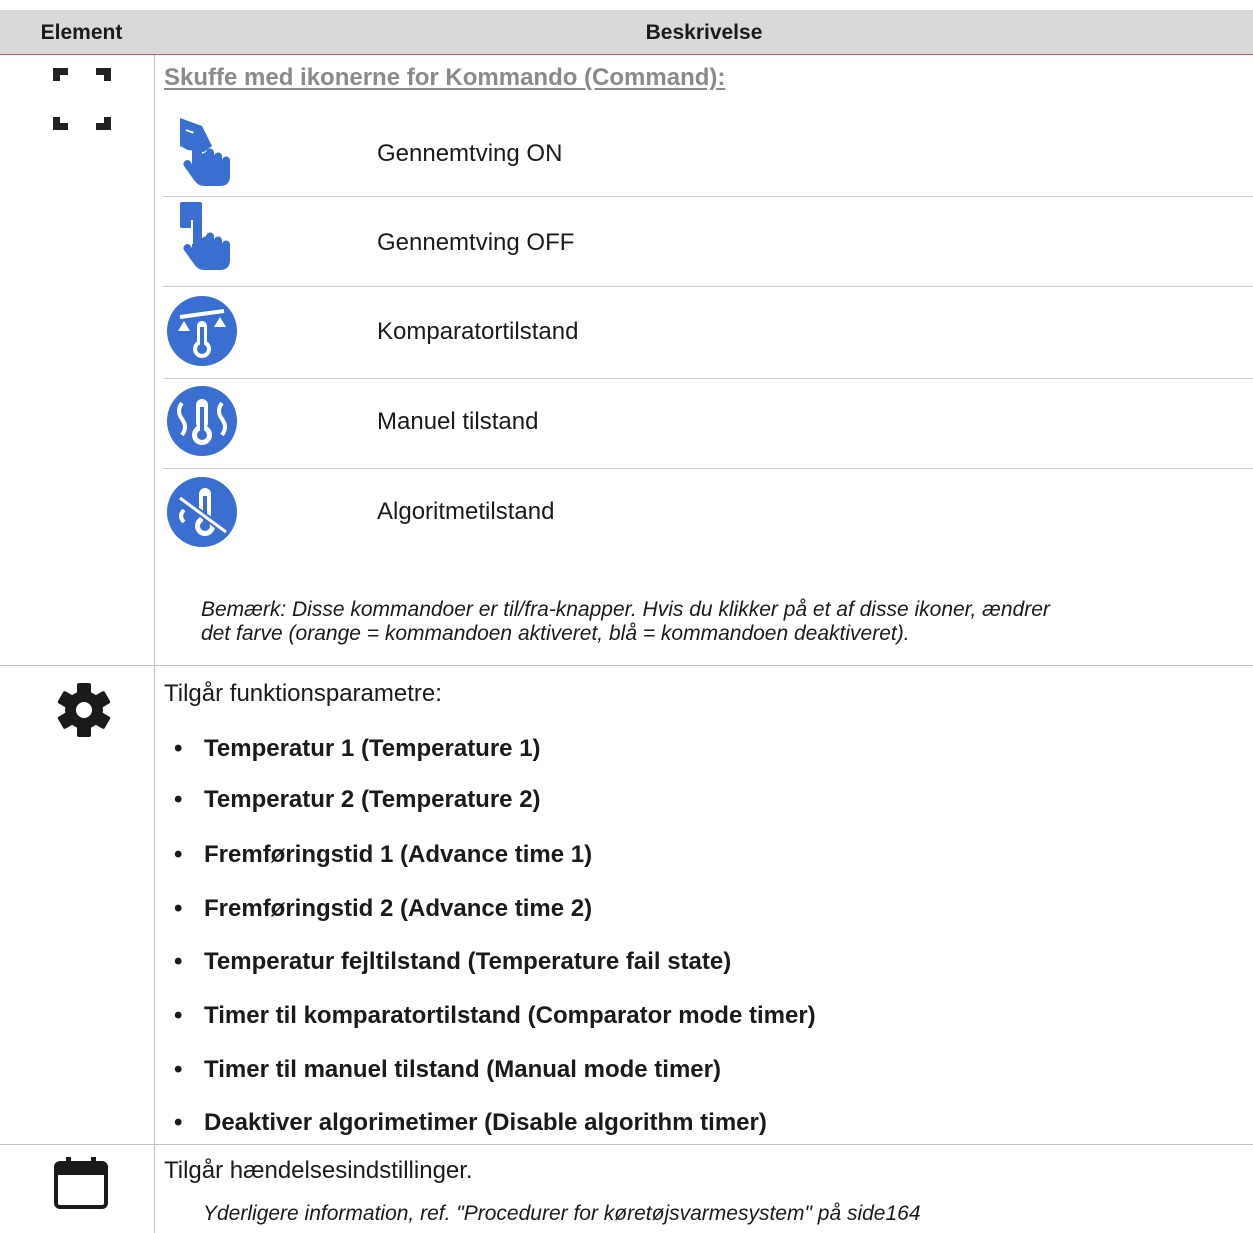 The height and width of the screenshot is (1233, 1253). What do you see at coordinates (357, 799) in the screenshot?
I see `list-item: • Temperatur 2 (Temperature 2)` at bounding box center [357, 799].